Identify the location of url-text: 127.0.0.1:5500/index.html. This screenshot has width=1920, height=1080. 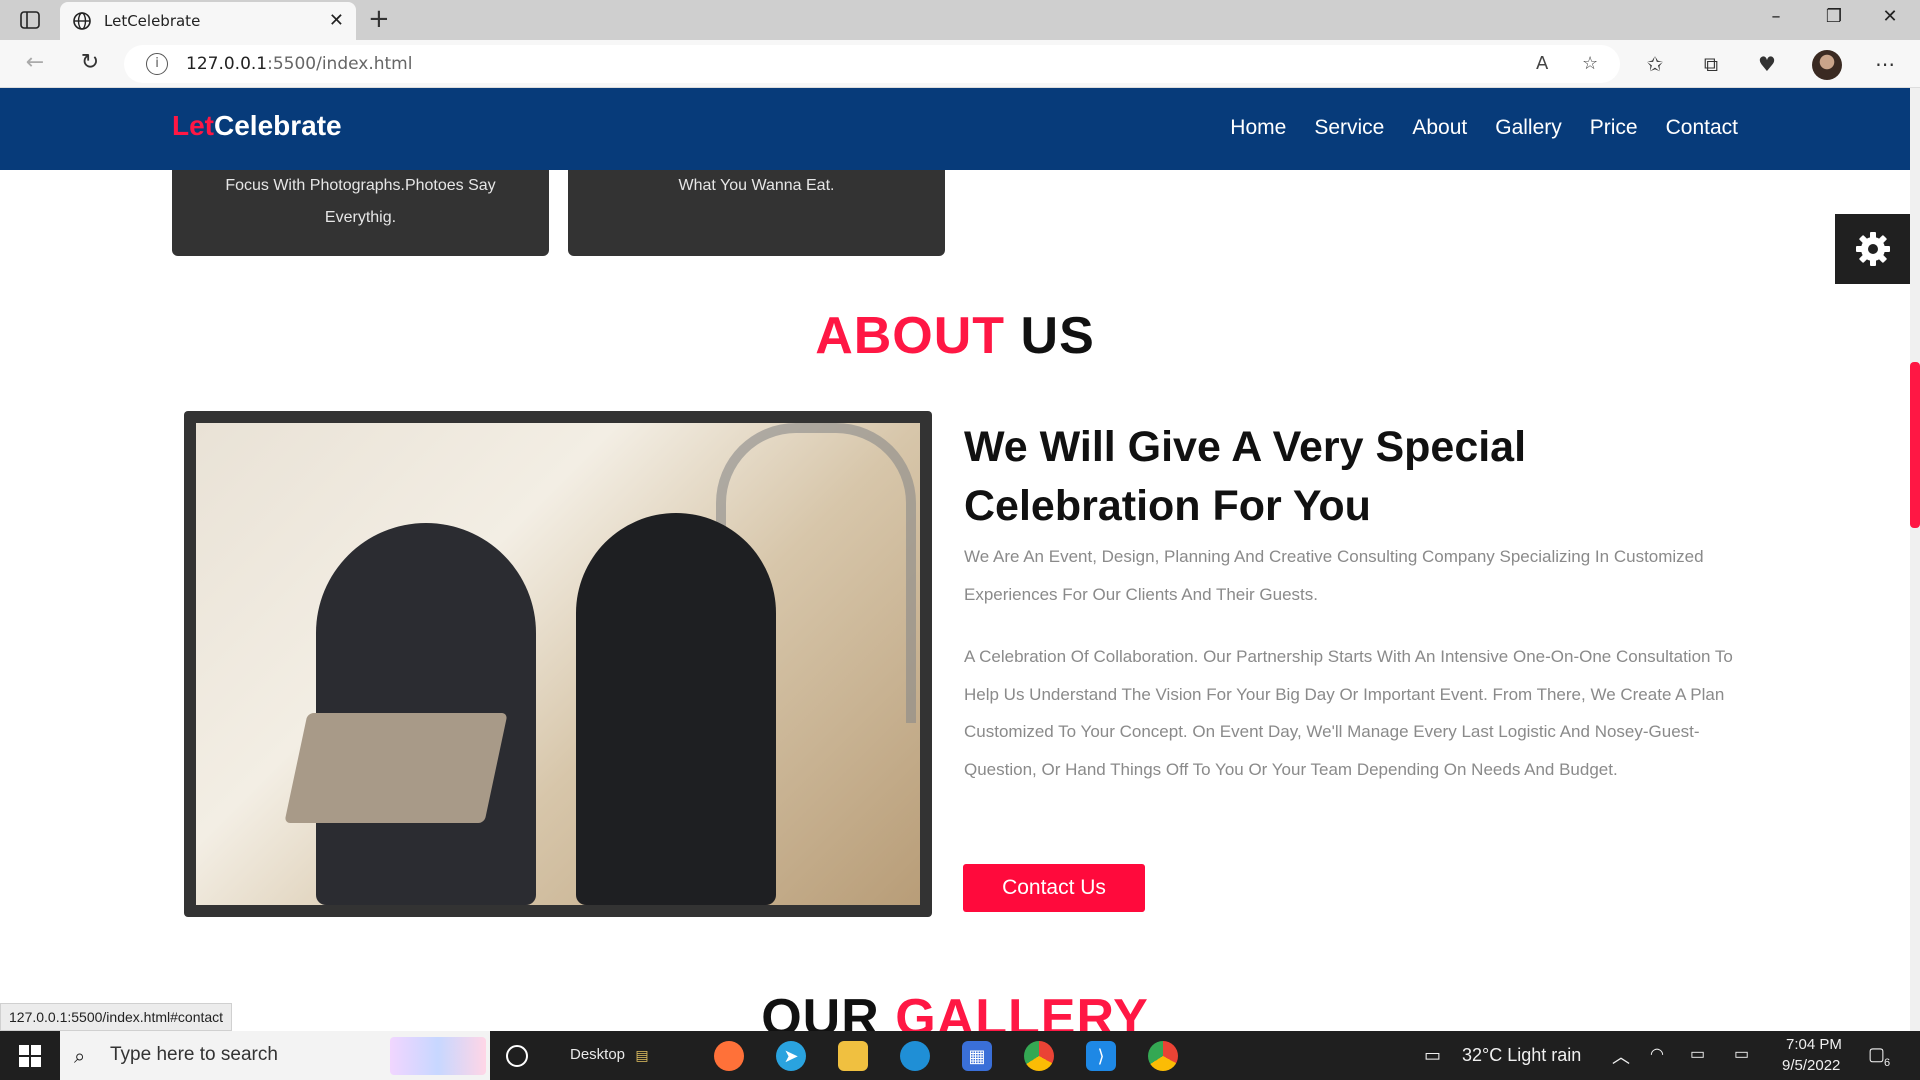
(299, 64).